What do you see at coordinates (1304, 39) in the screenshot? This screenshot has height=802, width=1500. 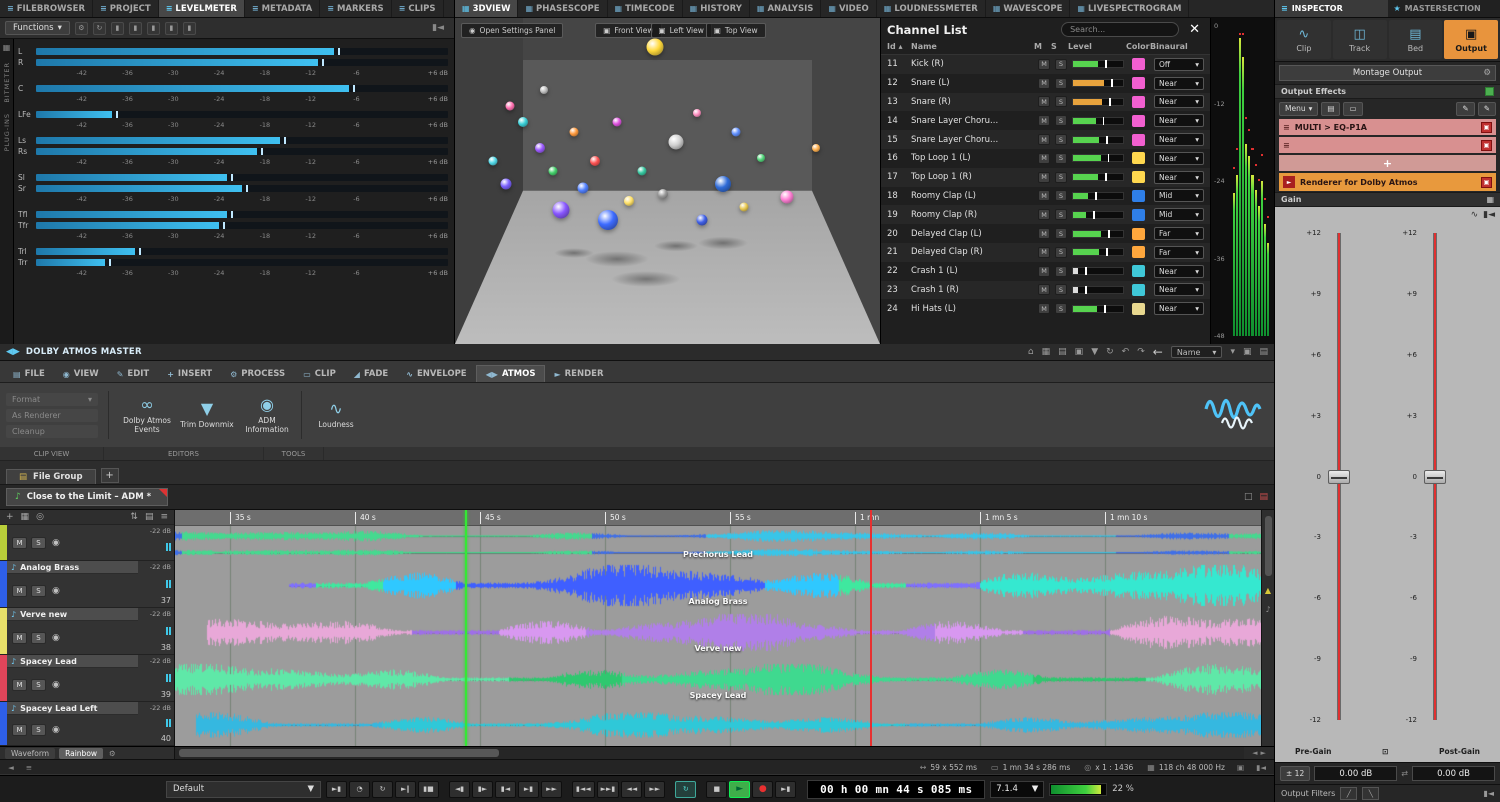 I see `inspector-mode-clip: ∿ Clip` at bounding box center [1304, 39].